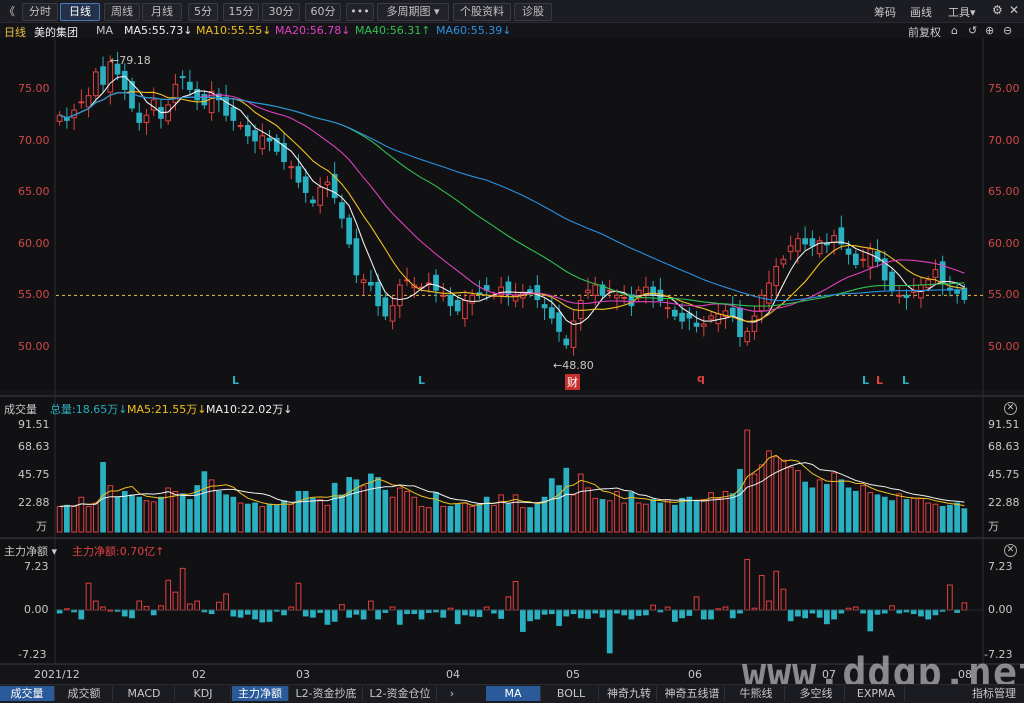 This screenshot has width=1024, height=703. What do you see at coordinates (572, 382) in the screenshot?
I see `financial-report-marker: 财` at bounding box center [572, 382].